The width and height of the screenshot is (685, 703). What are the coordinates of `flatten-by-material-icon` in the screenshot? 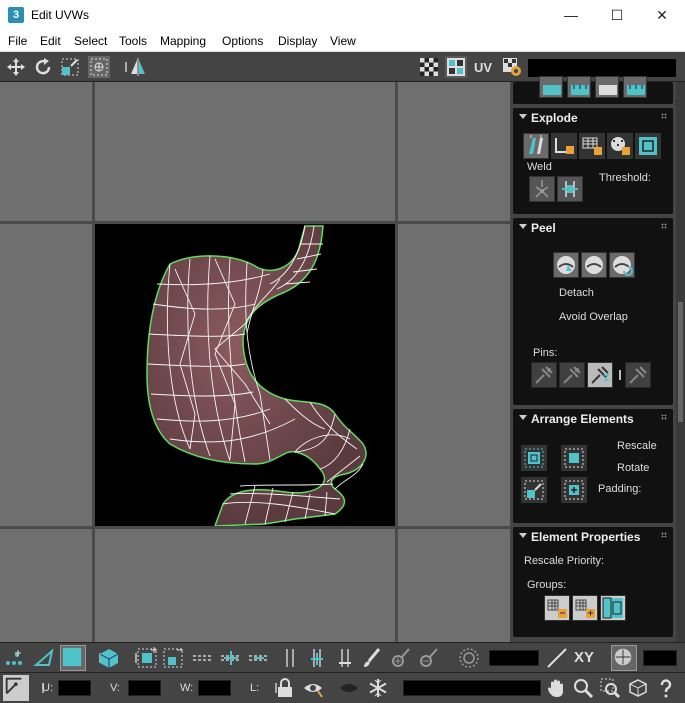 It's located at (648, 146).